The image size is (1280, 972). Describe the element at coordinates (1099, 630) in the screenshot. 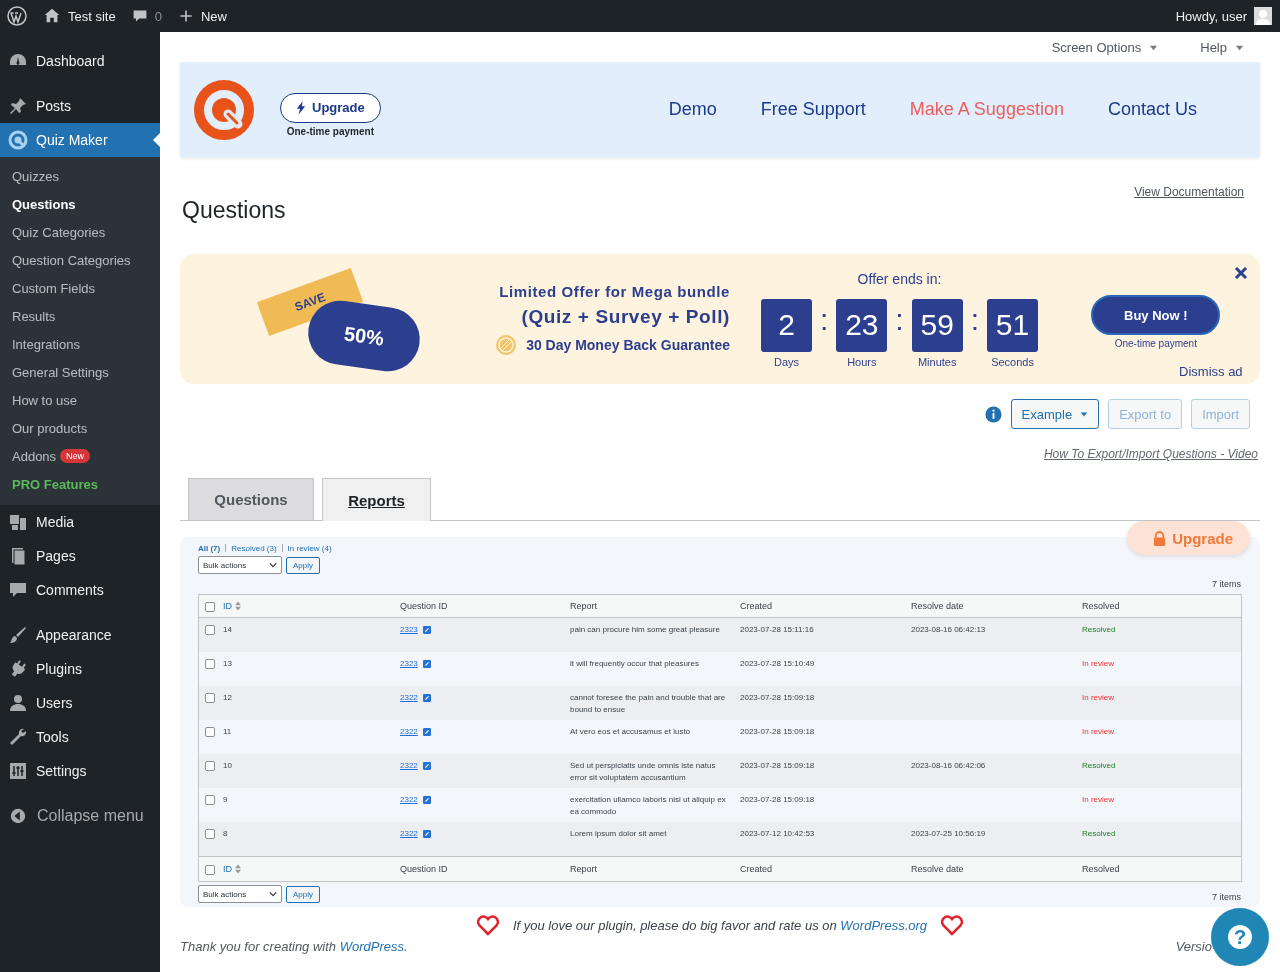

I see `status-text: Resolved` at that location.